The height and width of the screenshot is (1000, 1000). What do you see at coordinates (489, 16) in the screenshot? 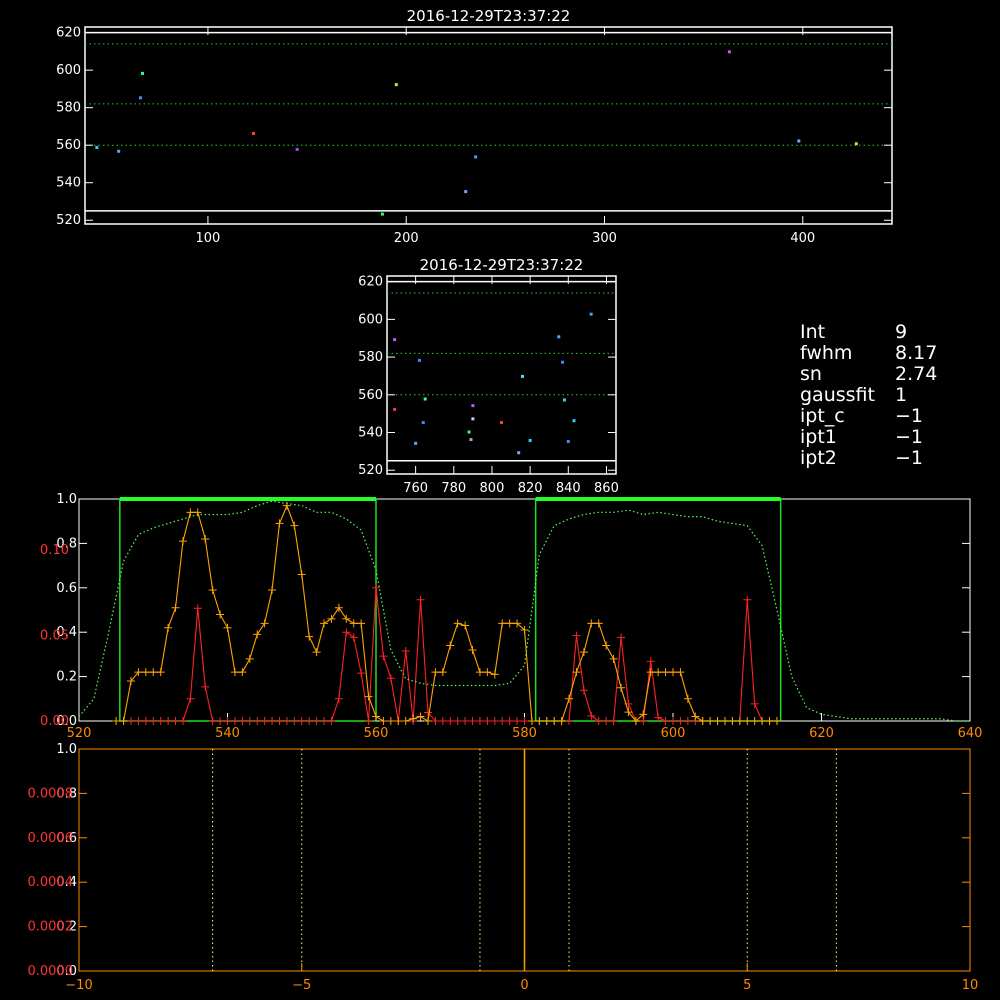
I see `plot-title: 2016-12-29T23:37:22` at bounding box center [489, 16].